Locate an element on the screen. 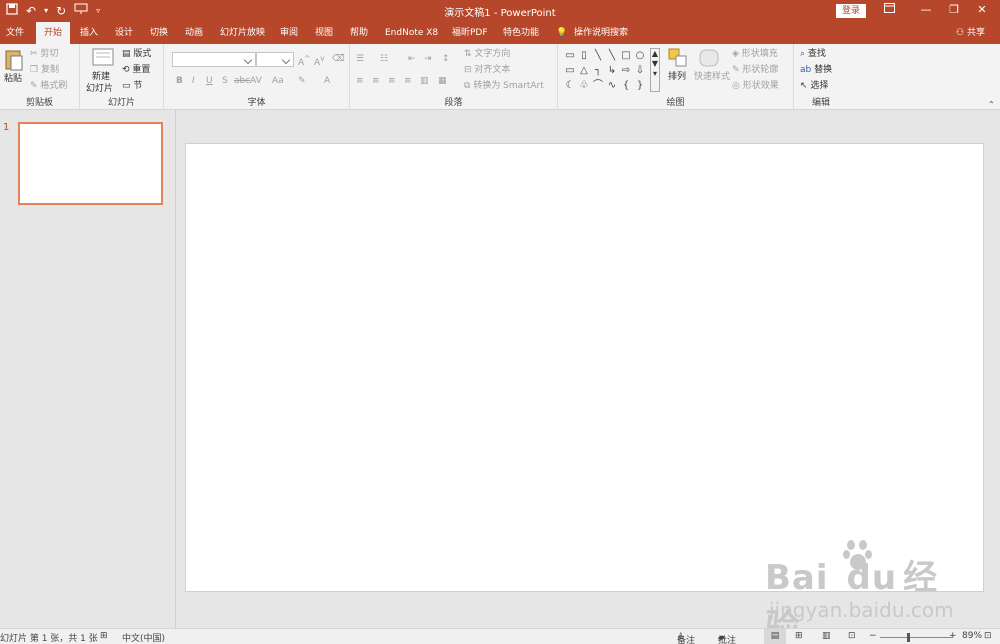 The width and height of the screenshot is (1000, 644). right-arrow-shape-icon: ⇨ is located at coordinates (626, 70).